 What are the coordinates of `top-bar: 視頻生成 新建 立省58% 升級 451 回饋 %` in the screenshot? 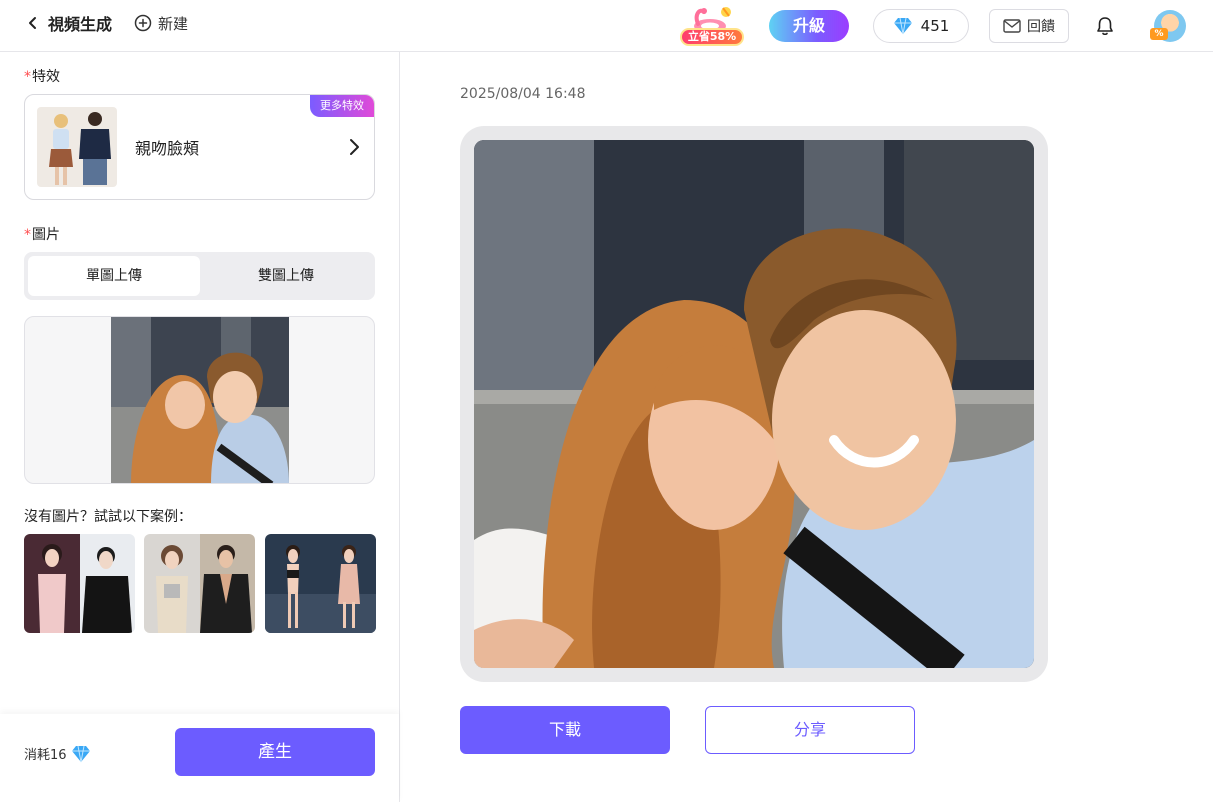 It's located at (606, 26).